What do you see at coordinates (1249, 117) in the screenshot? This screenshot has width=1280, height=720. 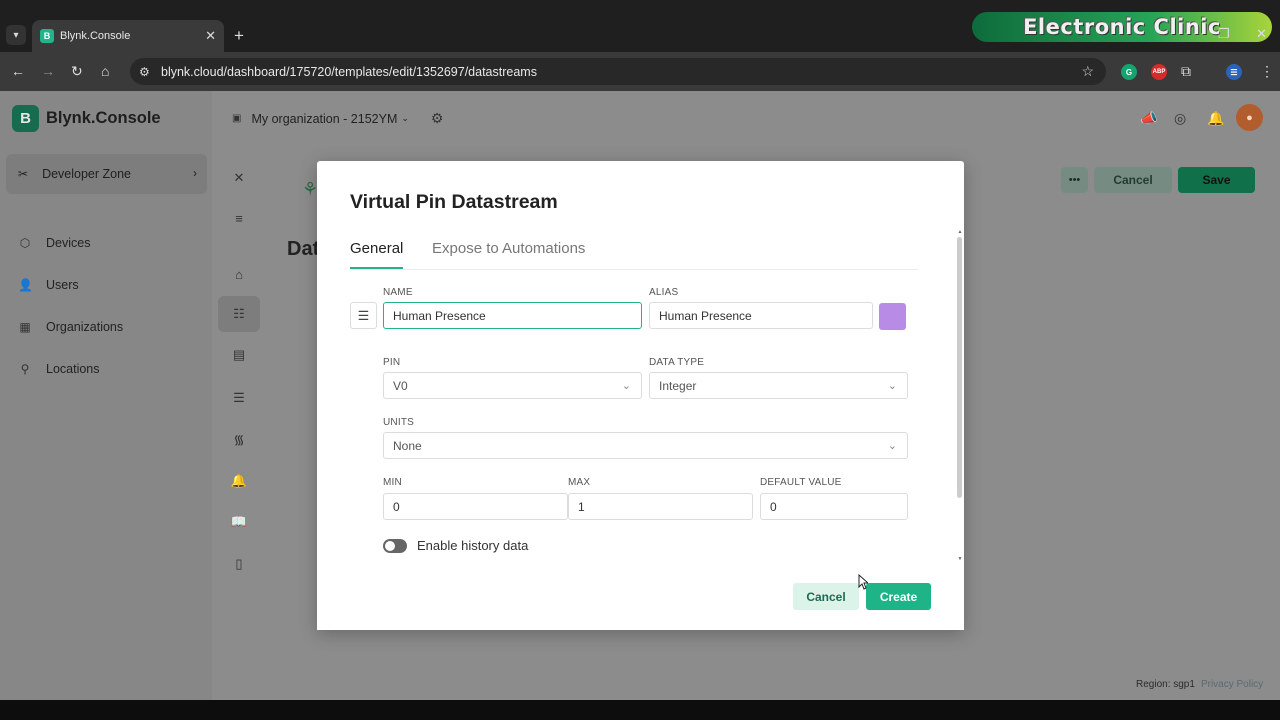 I see `avatar: ●` at bounding box center [1249, 117].